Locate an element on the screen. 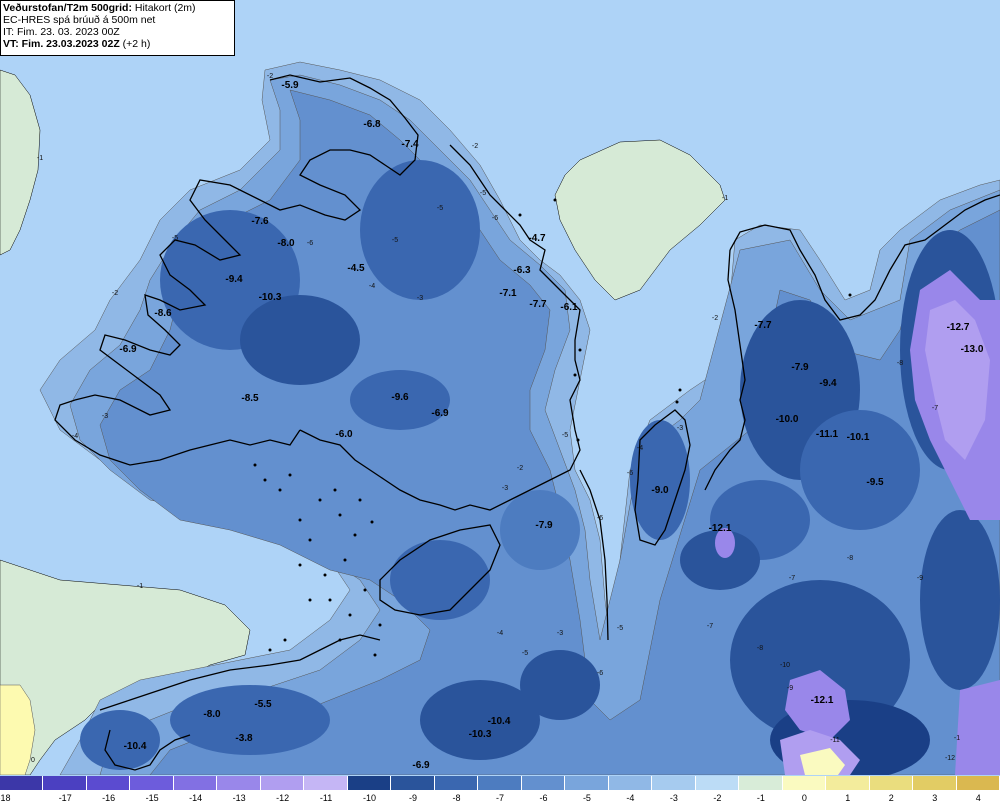 Image resolution: width=1000 pixels, height=805 pixels. legend-tick-label: -7 is located at coordinates (499, 798).